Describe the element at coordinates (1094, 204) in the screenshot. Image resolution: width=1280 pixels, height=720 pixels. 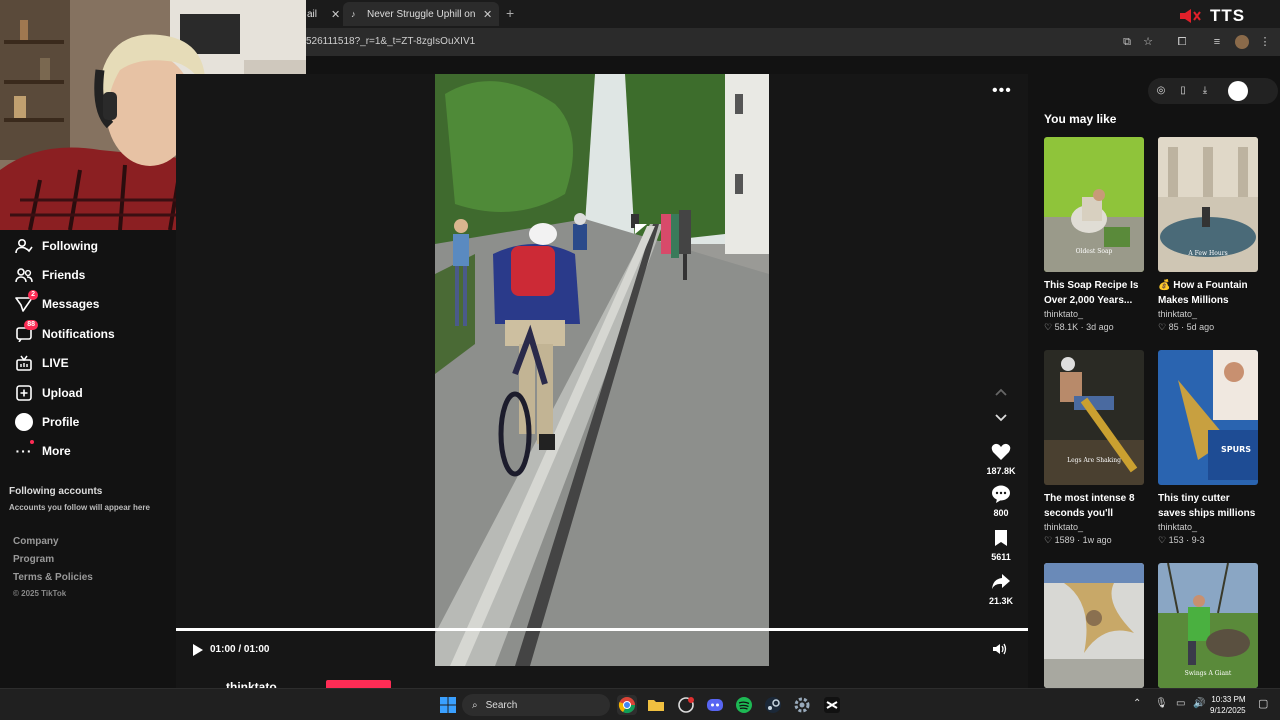
I see `video-thumbnail: Oldest Soap` at that location.